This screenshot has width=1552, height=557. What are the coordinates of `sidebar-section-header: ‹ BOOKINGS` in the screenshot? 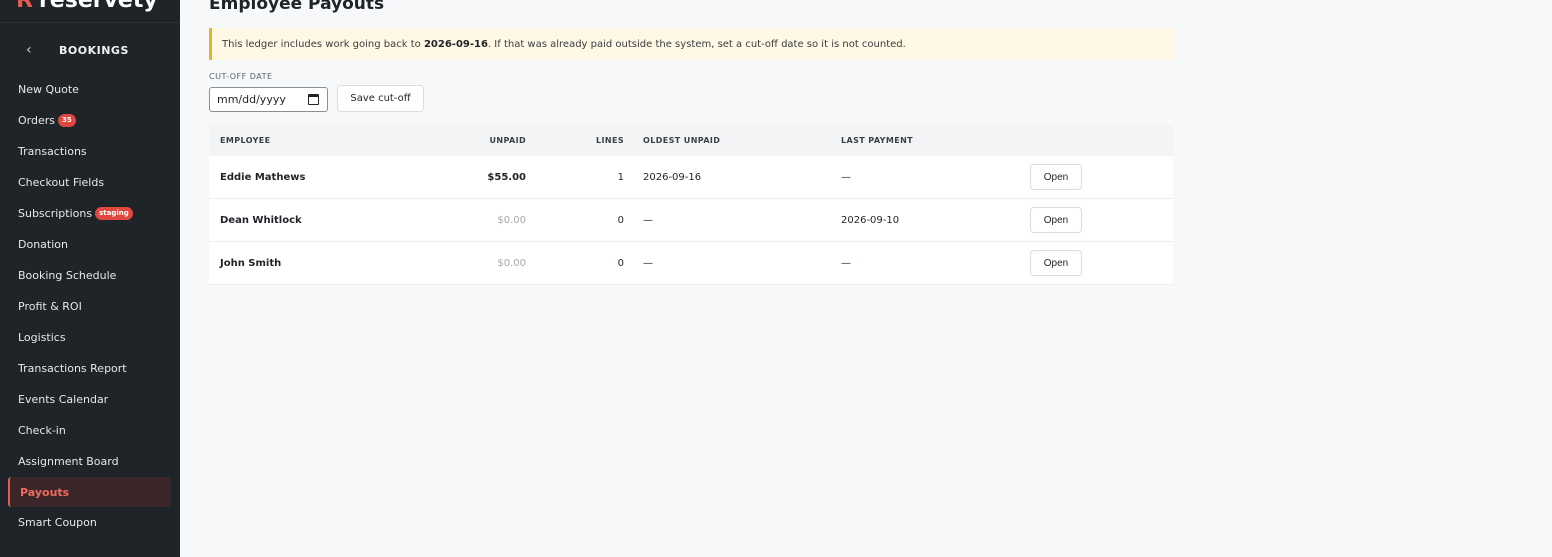 It's located at (90, 50).